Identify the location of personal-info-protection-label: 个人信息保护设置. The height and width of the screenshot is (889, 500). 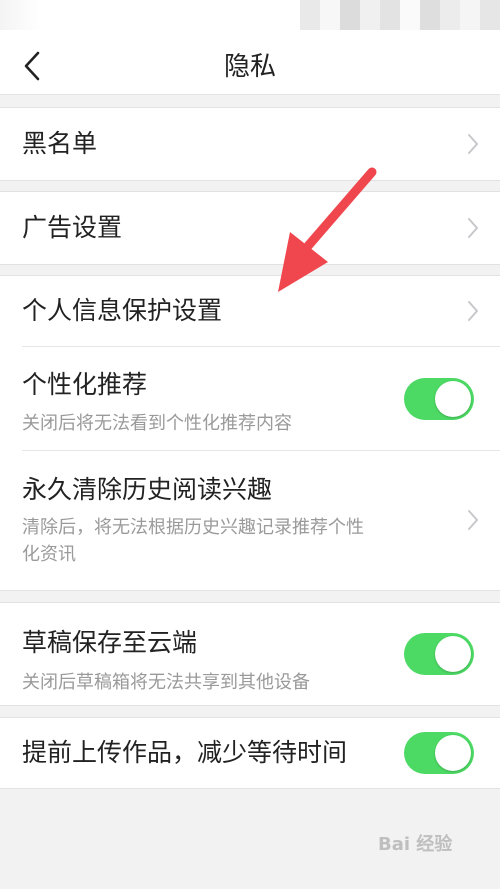
(122, 310).